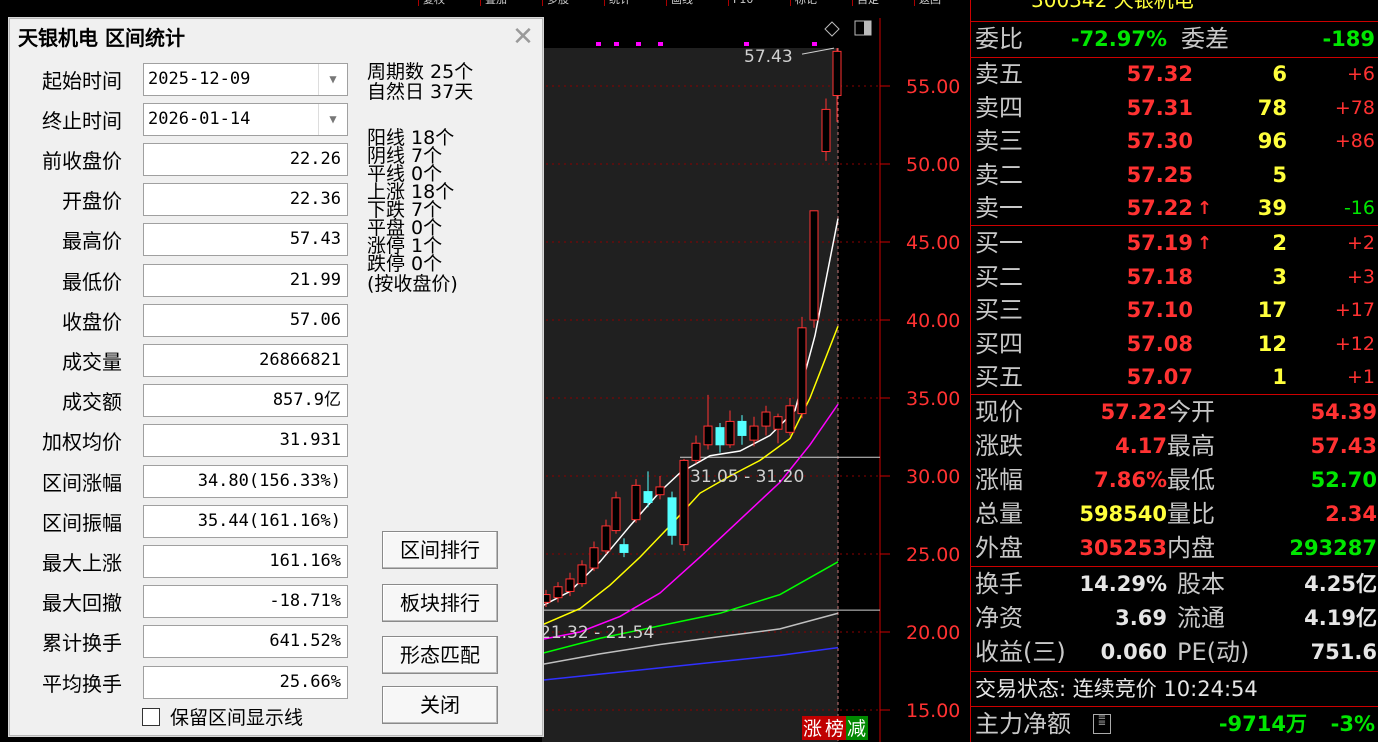  Describe the element at coordinates (933, 321) in the screenshot. I see `price-axis-label: 40.00` at that location.